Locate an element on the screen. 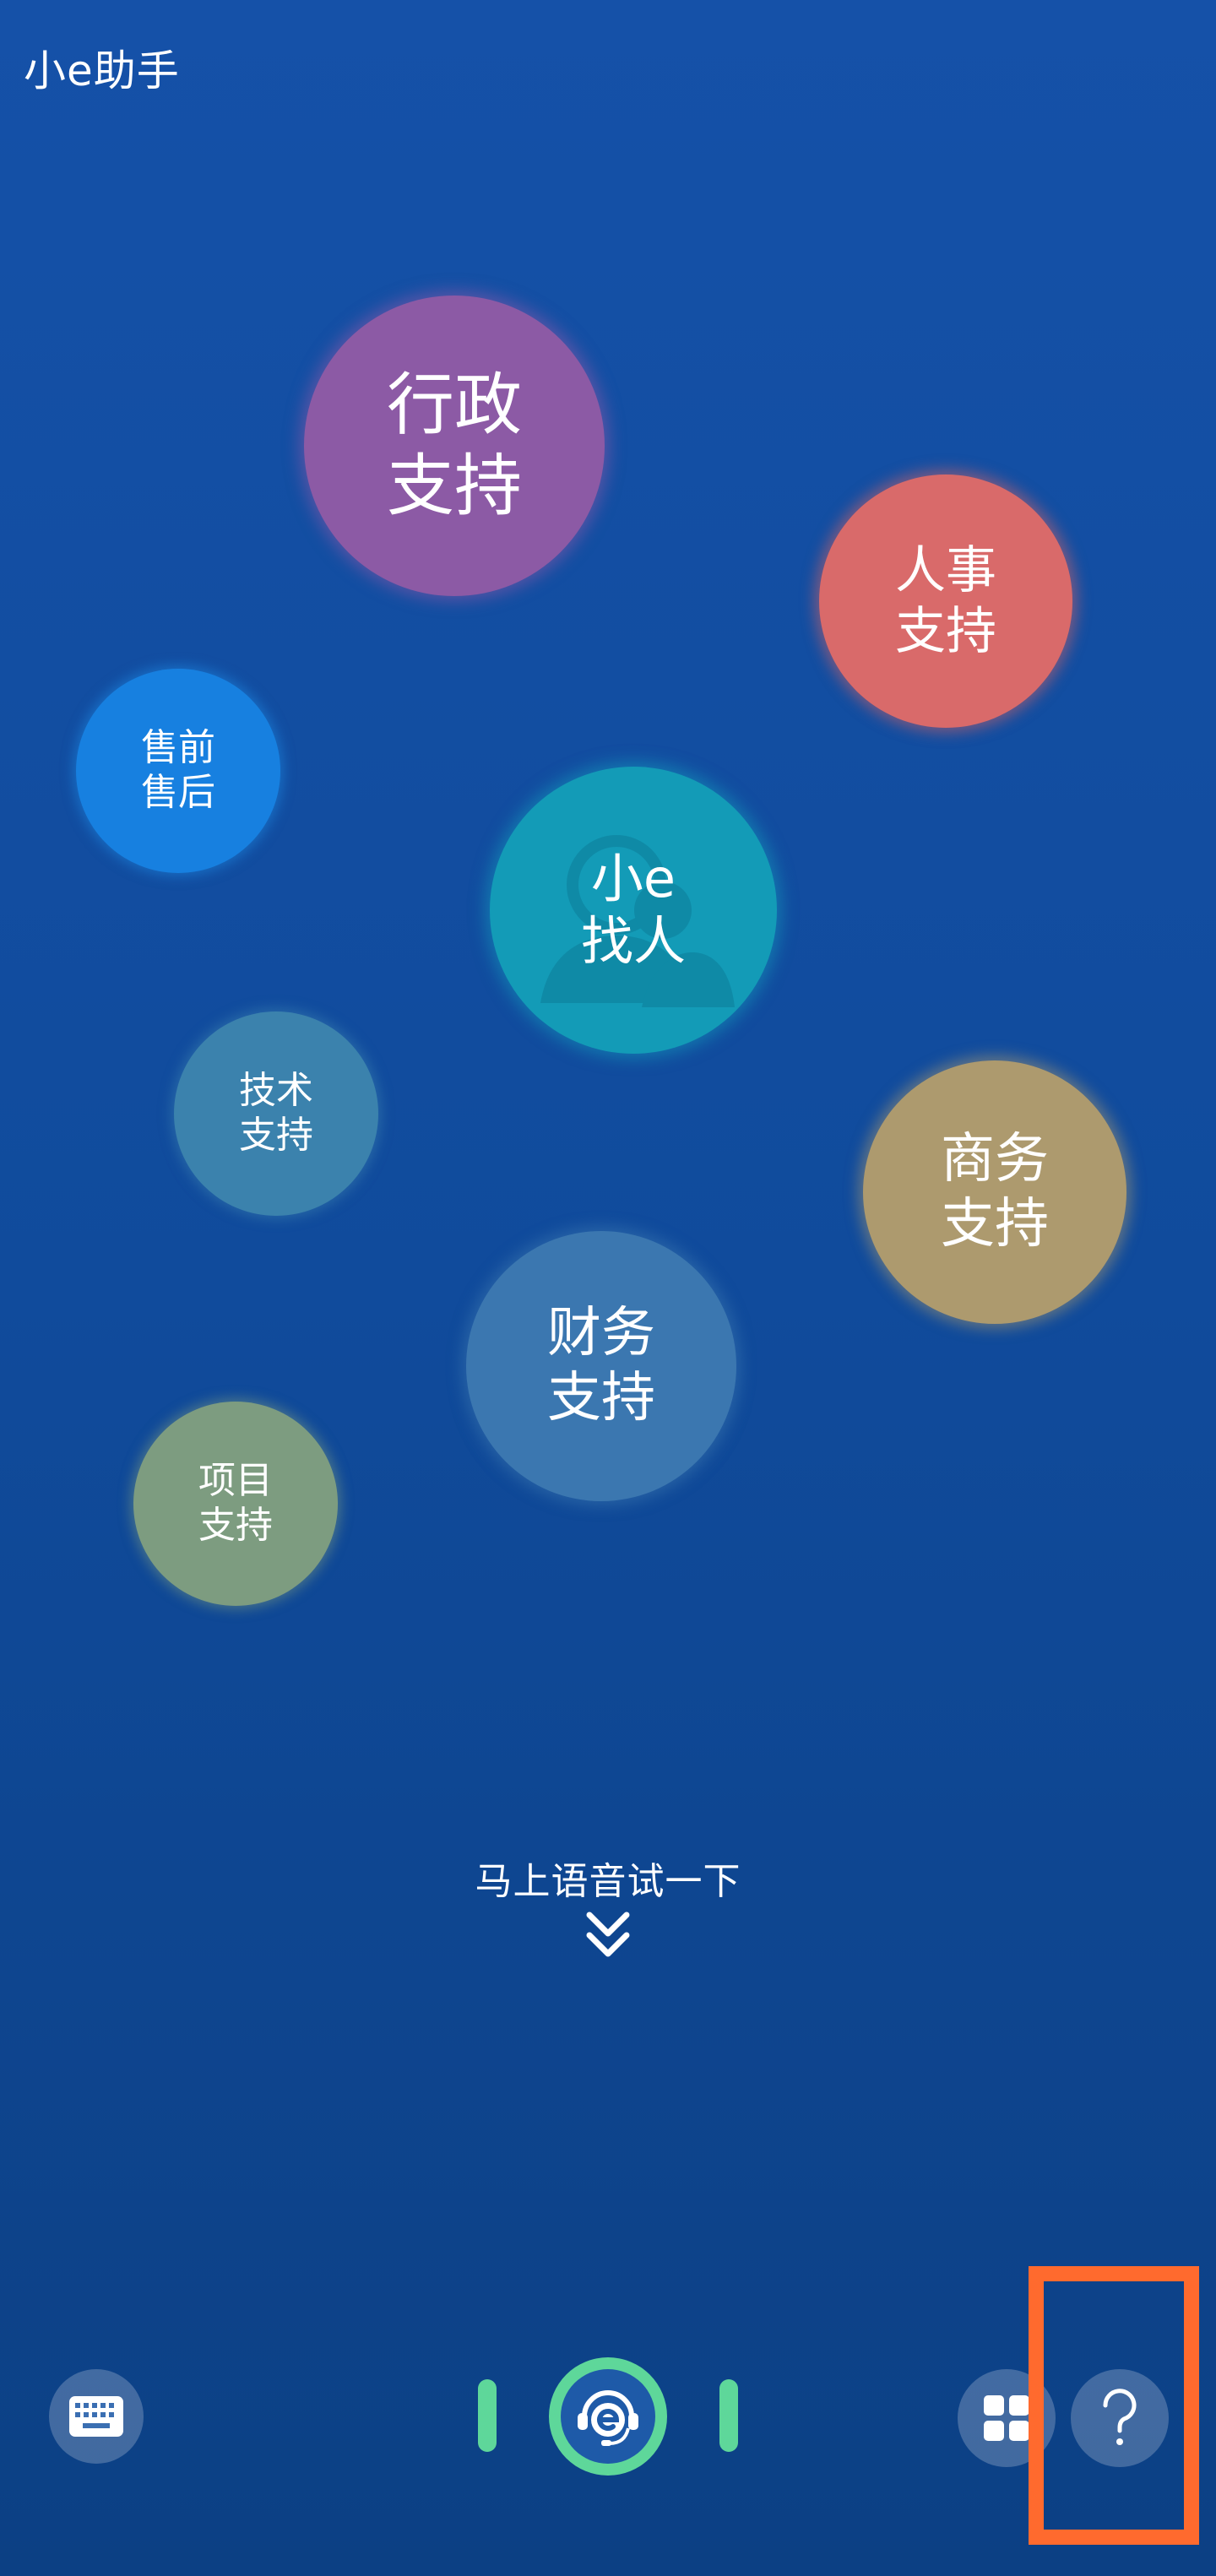 Image resolution: width=1216 pixels, height=2576 pixels. find-label-line1: 小e is located at coordinates (633, 878).